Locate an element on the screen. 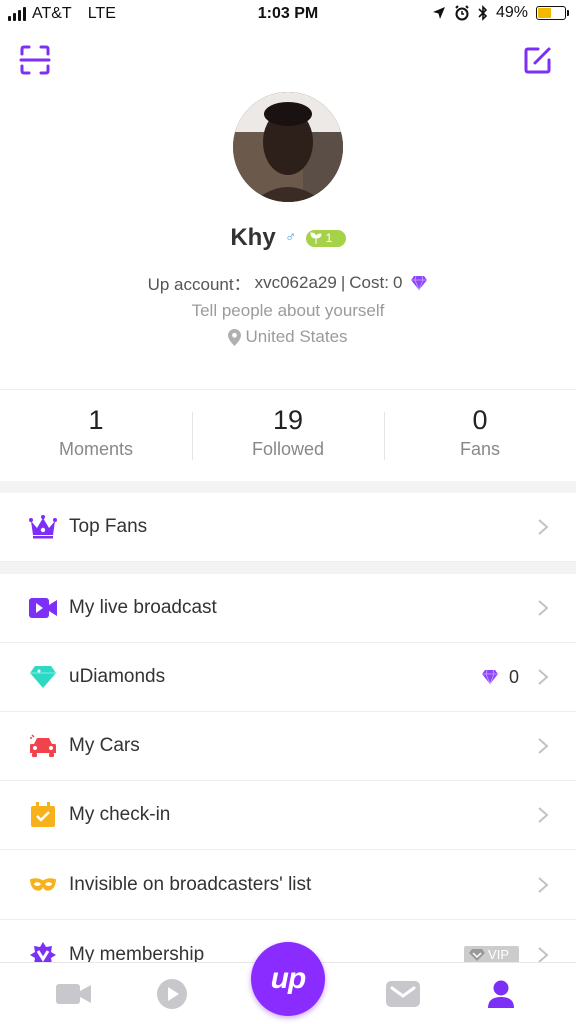 The height and width of the screenshot is (1024, 576). profile-icon is located at coordinates (501, 994).